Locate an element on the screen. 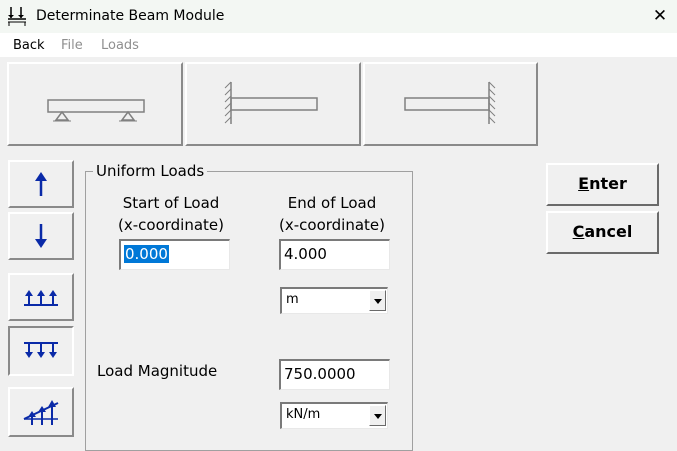 Image resolution: width=677 pixels, height=451 pixels. end-of-load-input: 4.000 is located at coordinates (334, 254).